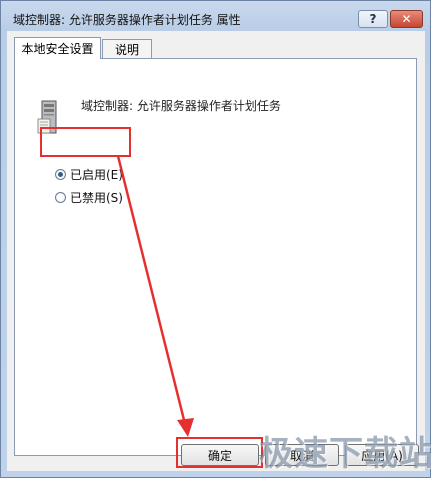 The width and height of the screenshot is (431, 478). I want to click on tab-label: 本地安全设置, so click(57, 49).